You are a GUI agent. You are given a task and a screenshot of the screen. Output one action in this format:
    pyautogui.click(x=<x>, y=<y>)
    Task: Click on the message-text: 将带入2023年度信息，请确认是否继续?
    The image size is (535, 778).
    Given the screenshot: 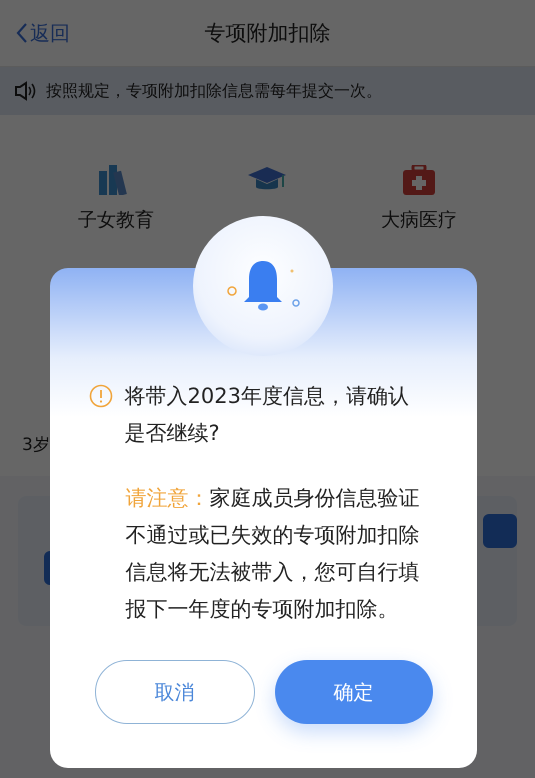 What is the action you would take?
    pyautogui.click(x=267, y=415)
    